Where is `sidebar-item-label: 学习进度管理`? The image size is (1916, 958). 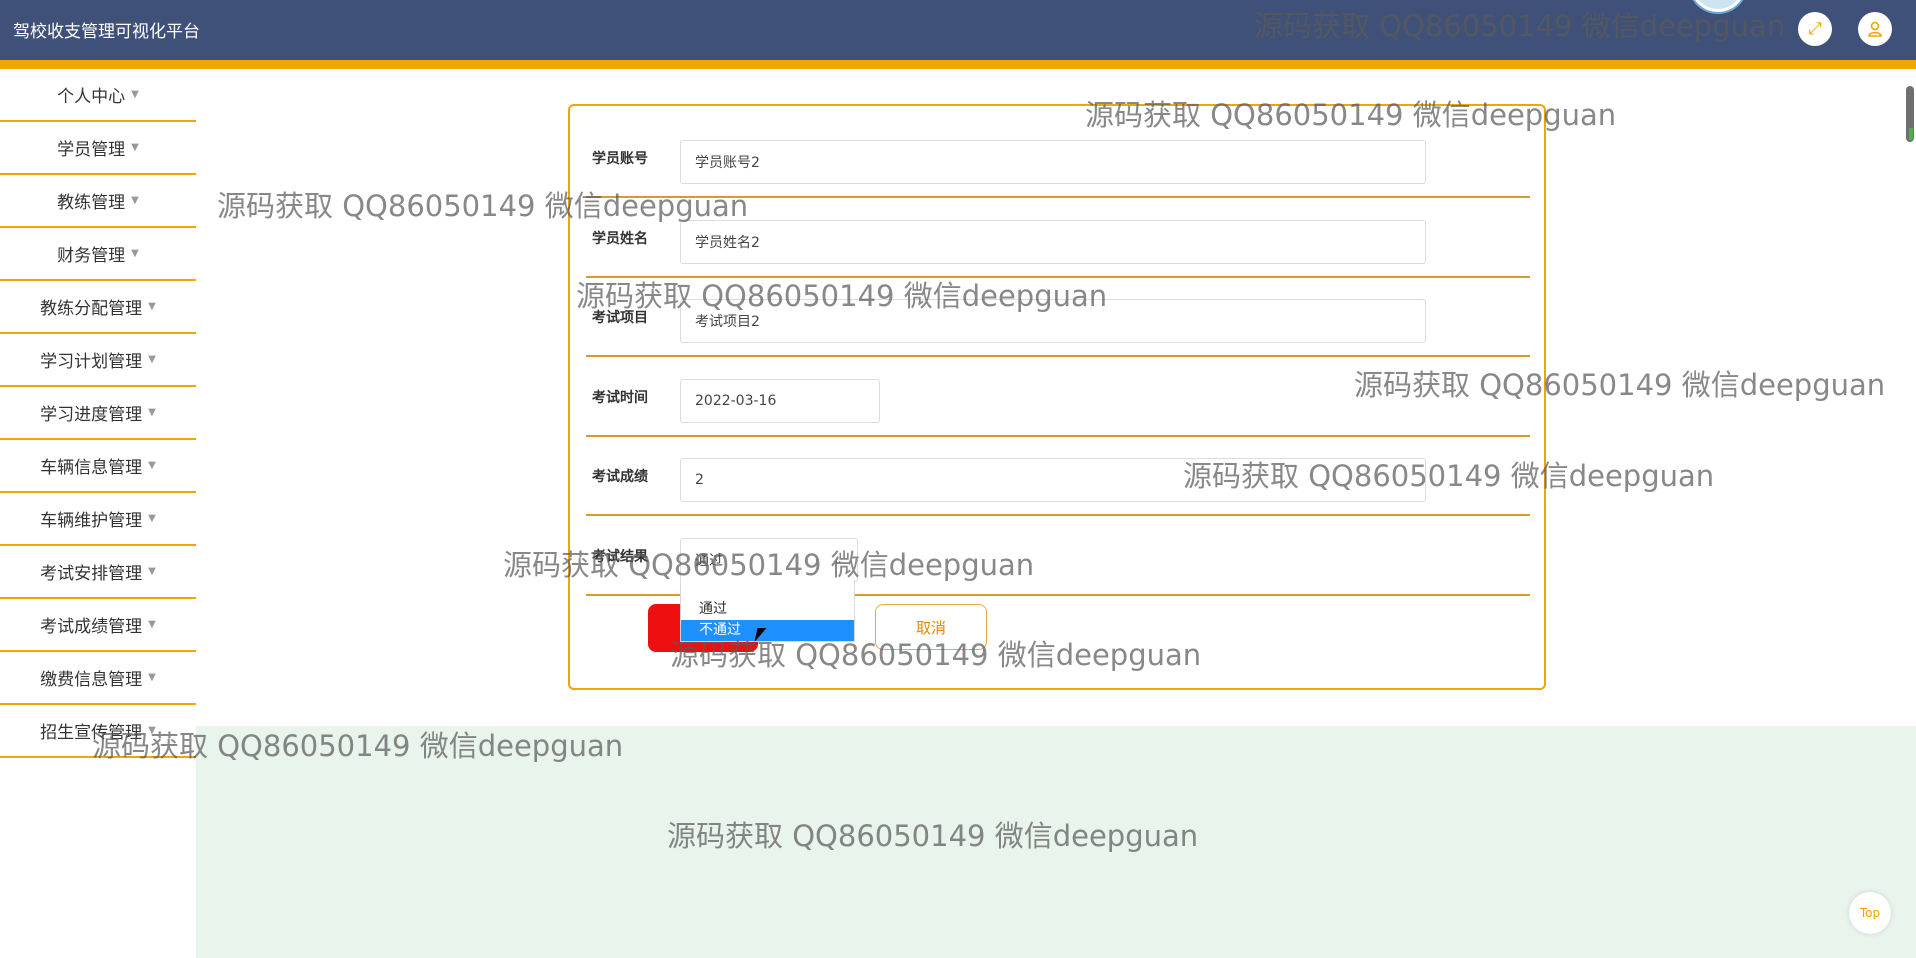
sidebar-item-label: 学习进度管理 is located at coordinates (91, 415).